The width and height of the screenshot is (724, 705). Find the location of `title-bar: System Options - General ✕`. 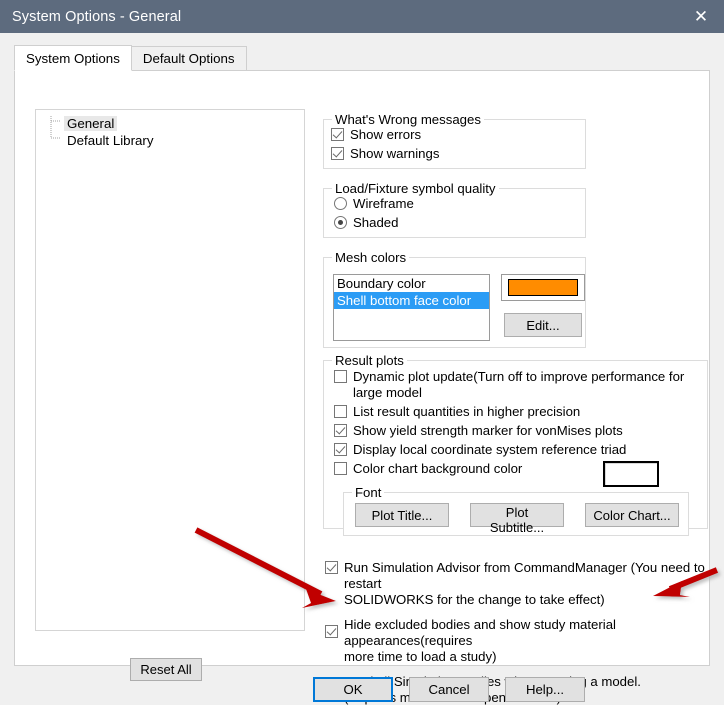

title-bar: System Options - General ✕ is located at coordinates (362, 16).